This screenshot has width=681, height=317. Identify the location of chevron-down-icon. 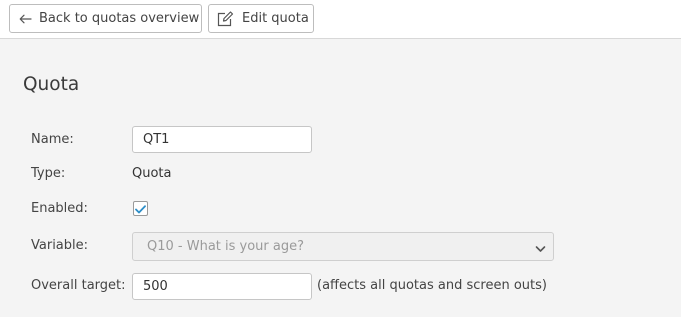
(540, 249).